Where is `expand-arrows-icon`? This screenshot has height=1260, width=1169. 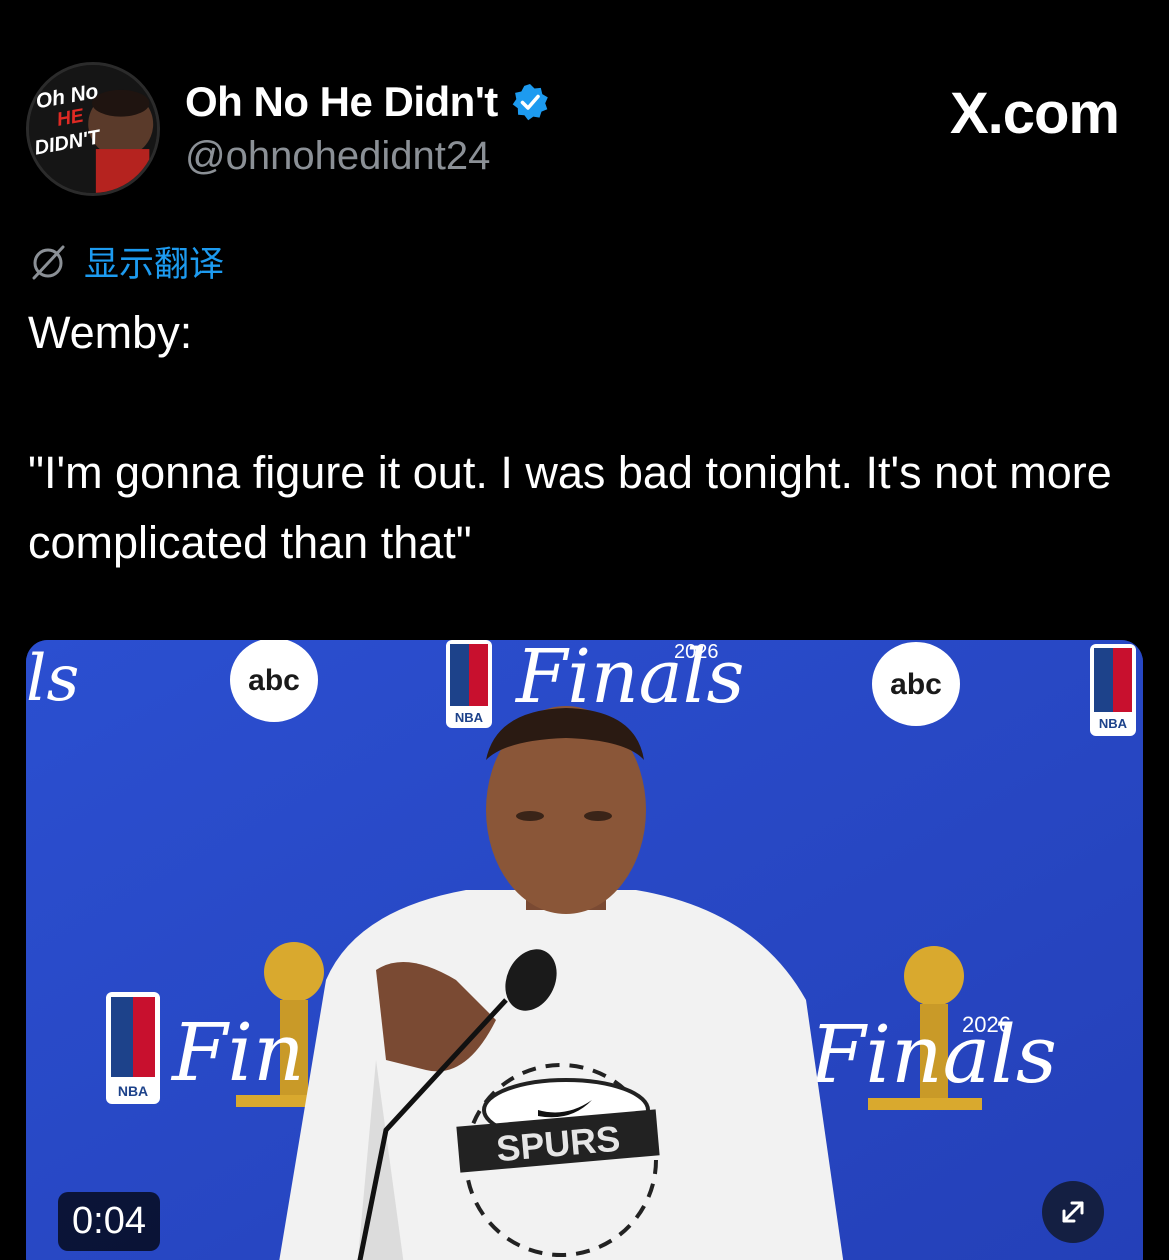
expand-arrows-icon is located at coordinates (1073, 1212).